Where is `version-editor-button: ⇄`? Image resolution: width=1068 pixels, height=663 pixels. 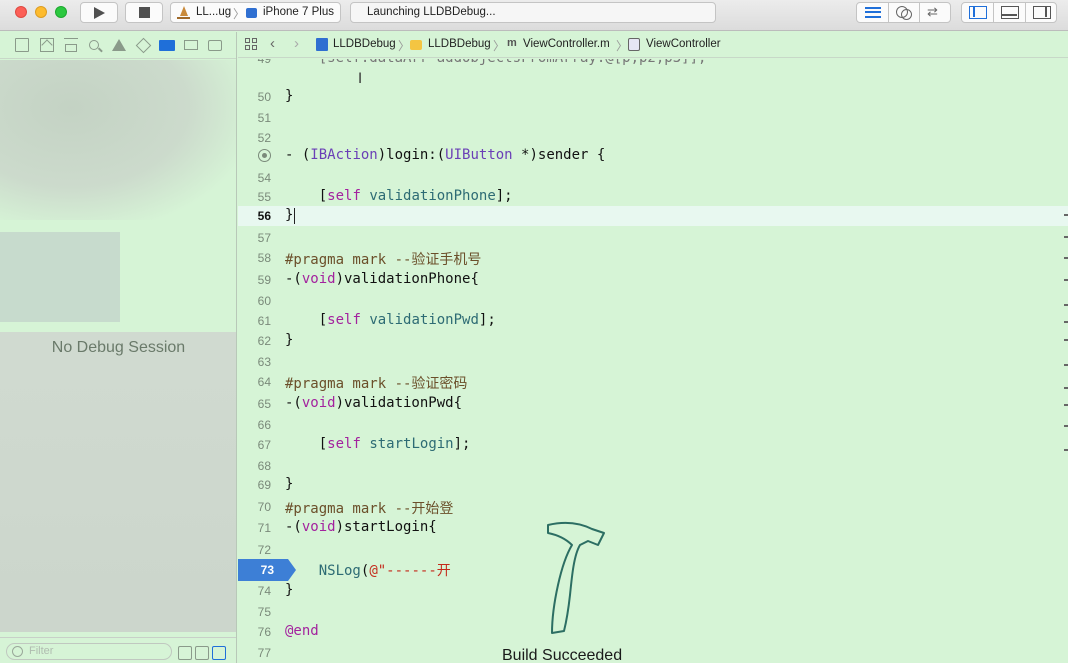
version-editor-button: ⇄ is located at coordinates (935, 12).